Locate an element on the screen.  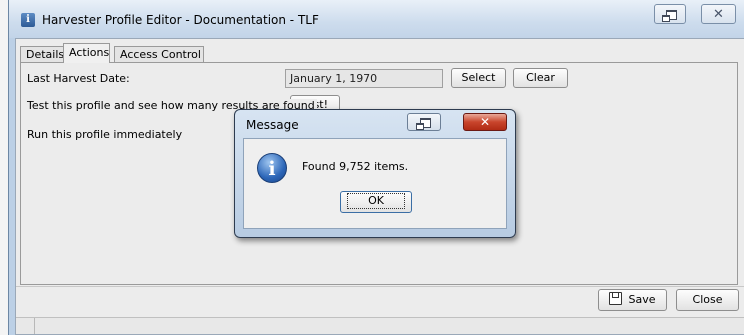
ok-button-label: OK is located at coordinates (376, 201).